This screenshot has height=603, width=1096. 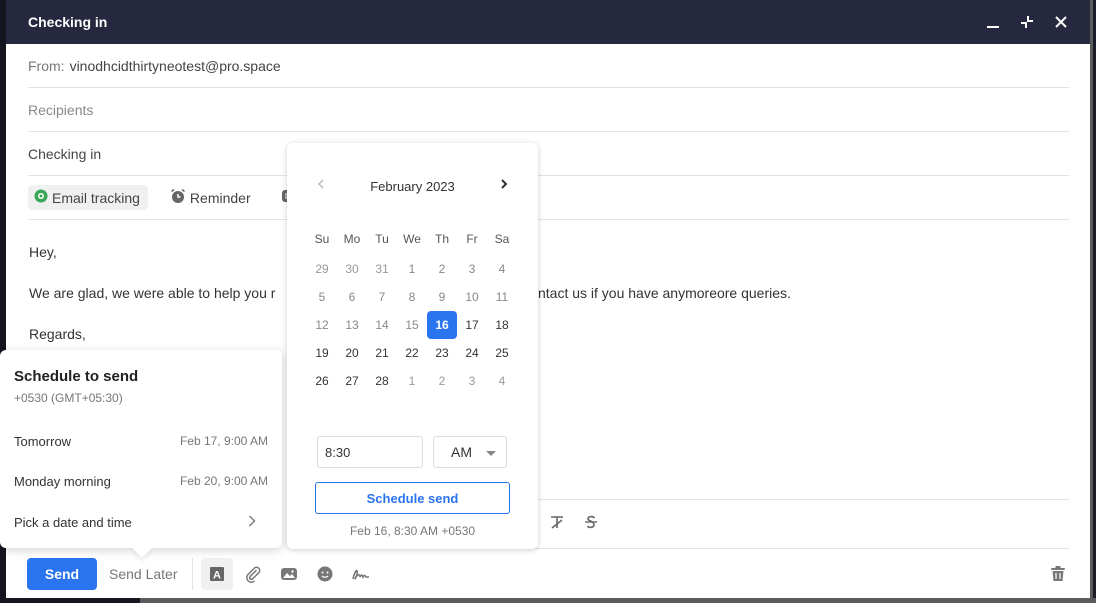 I want to click on calendar-day: 29, so click(x=322, y=269).